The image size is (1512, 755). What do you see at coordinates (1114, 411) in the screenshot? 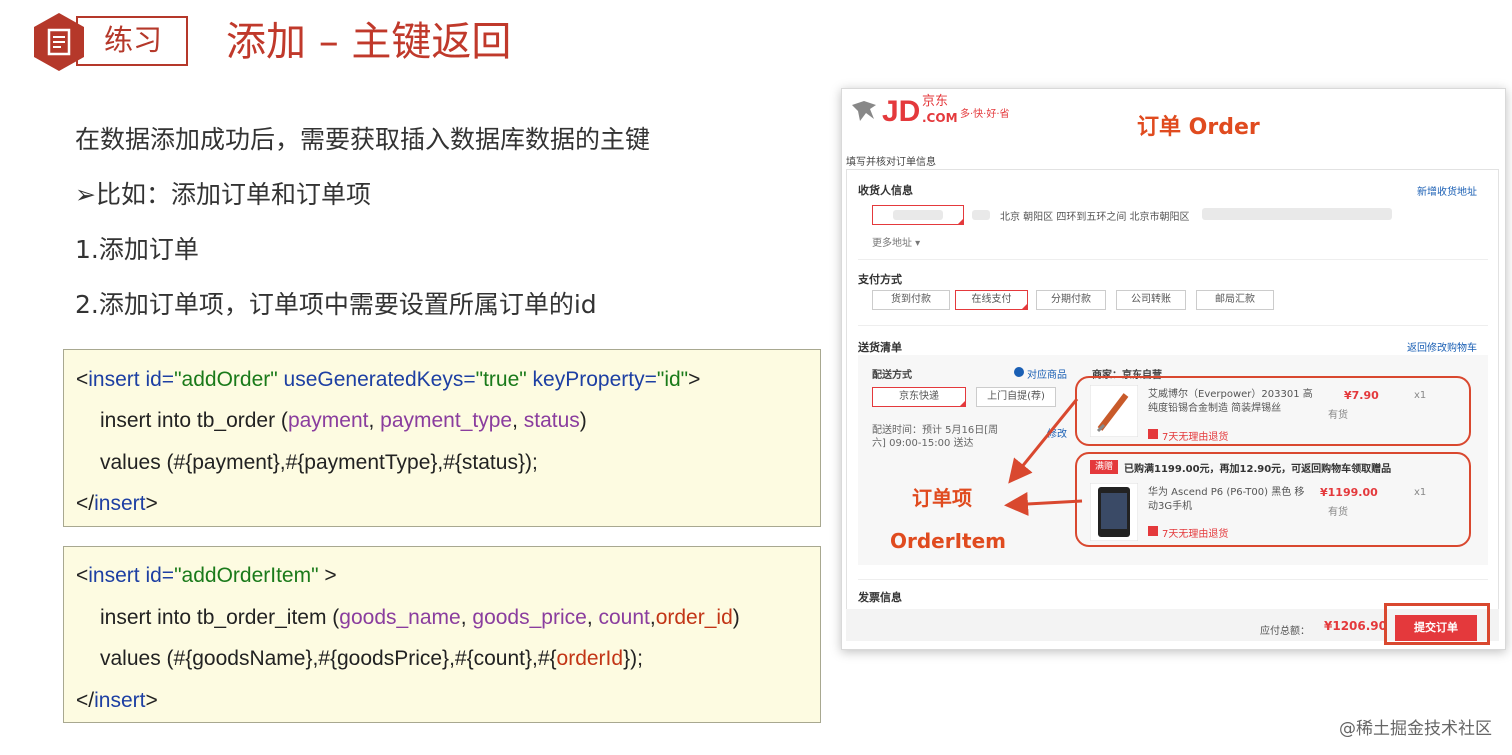
I see `solder-product-image` at bounding box center [1114, 411].